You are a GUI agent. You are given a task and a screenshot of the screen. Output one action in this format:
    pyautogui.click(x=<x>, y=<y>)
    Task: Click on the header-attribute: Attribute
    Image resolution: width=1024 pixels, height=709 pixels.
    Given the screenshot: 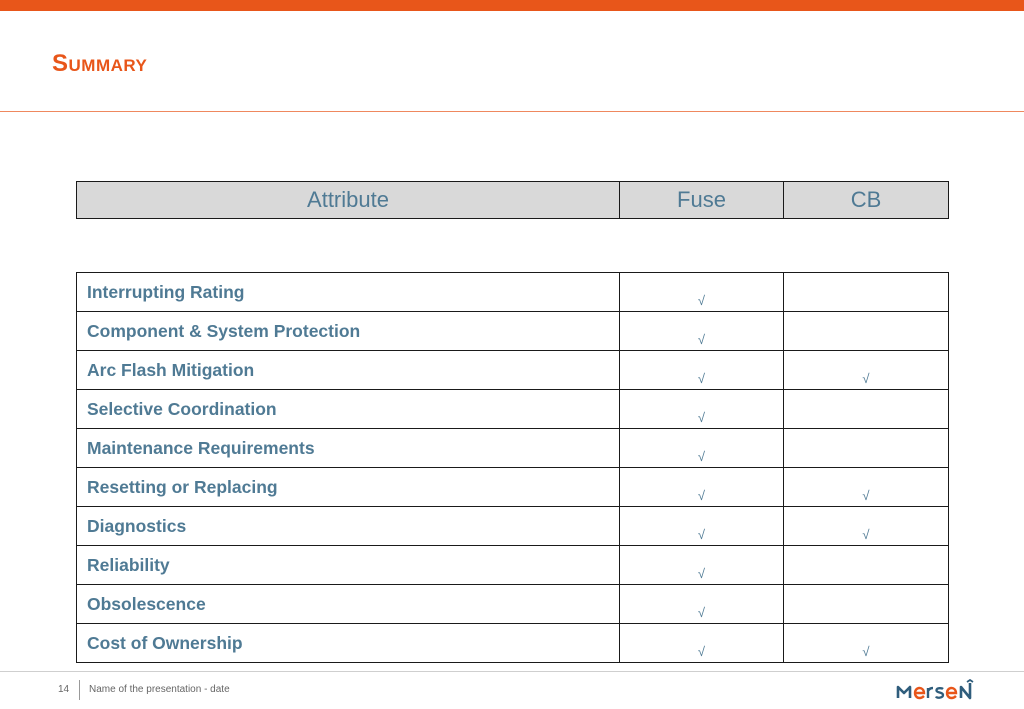 What is the action you would take?
    pyautogui.click(x=348, y=200)
    